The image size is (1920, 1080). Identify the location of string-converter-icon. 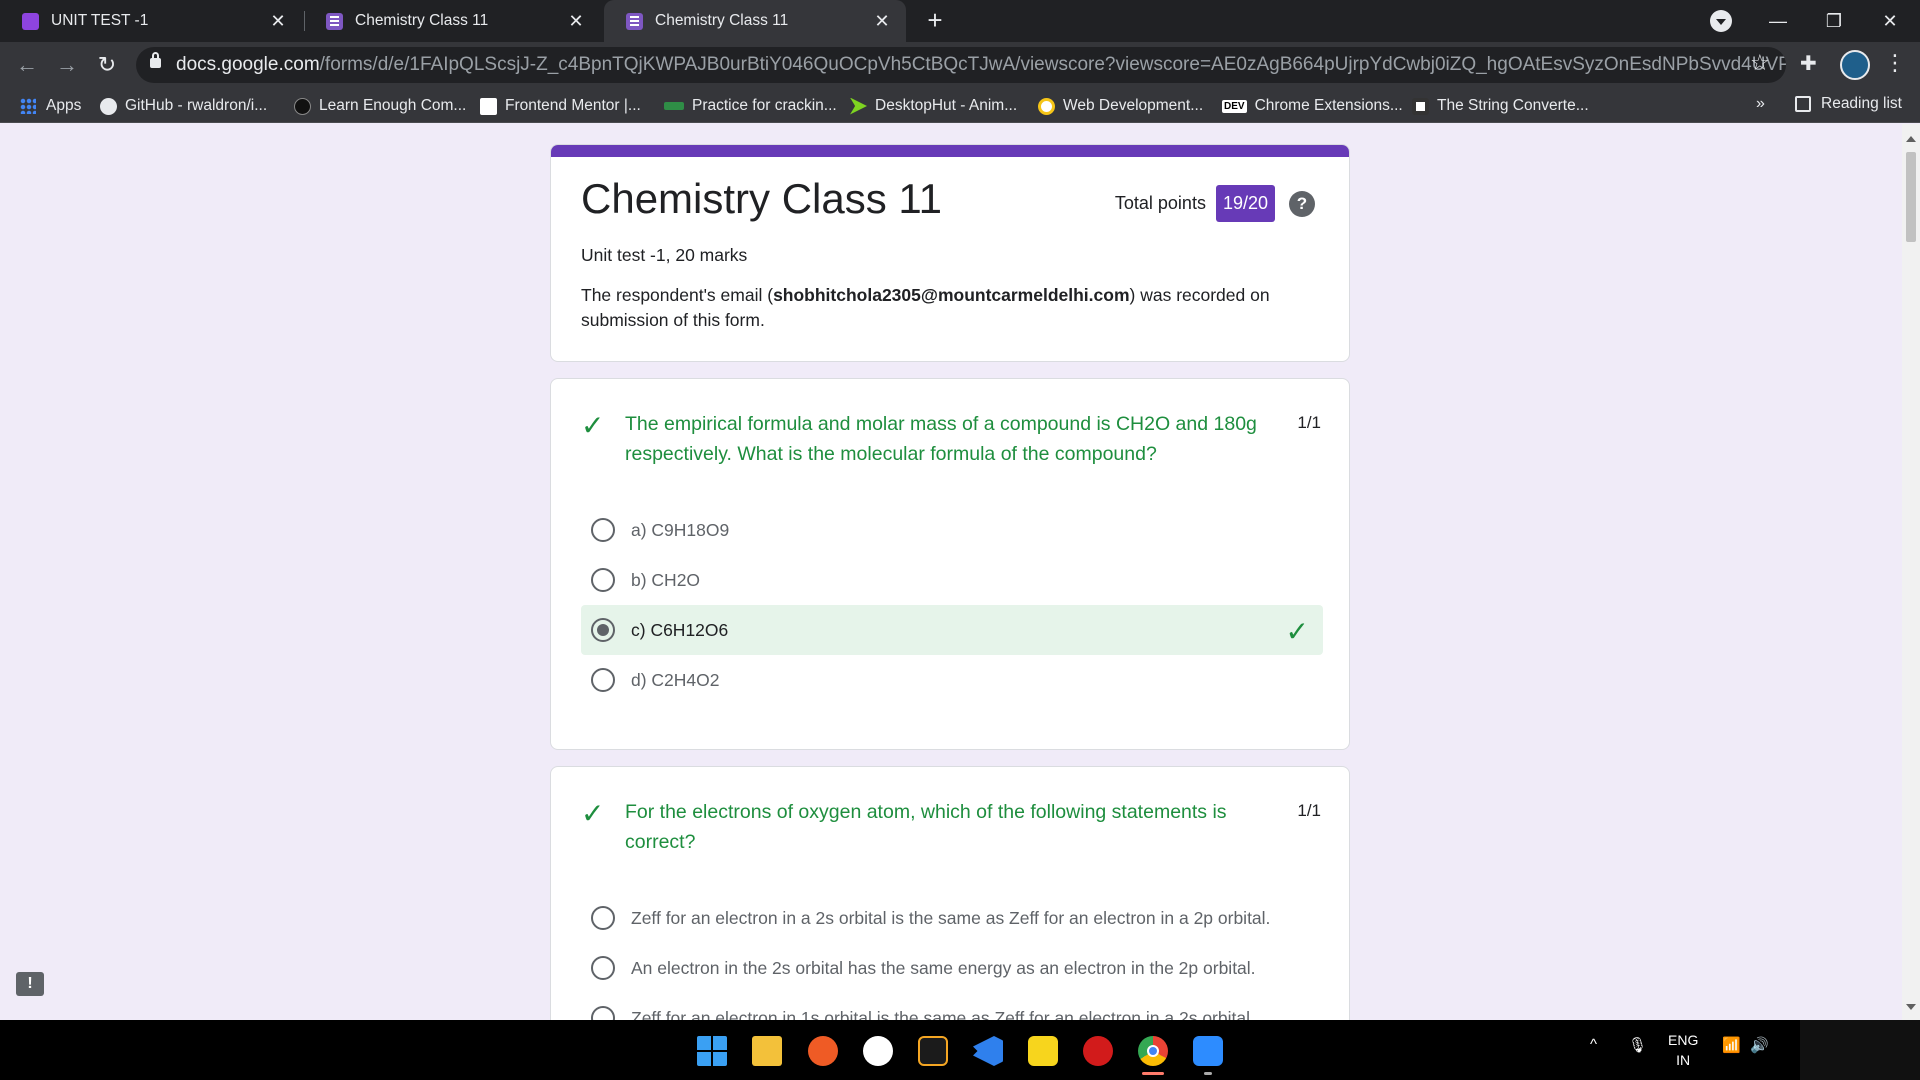
(1420, 106).